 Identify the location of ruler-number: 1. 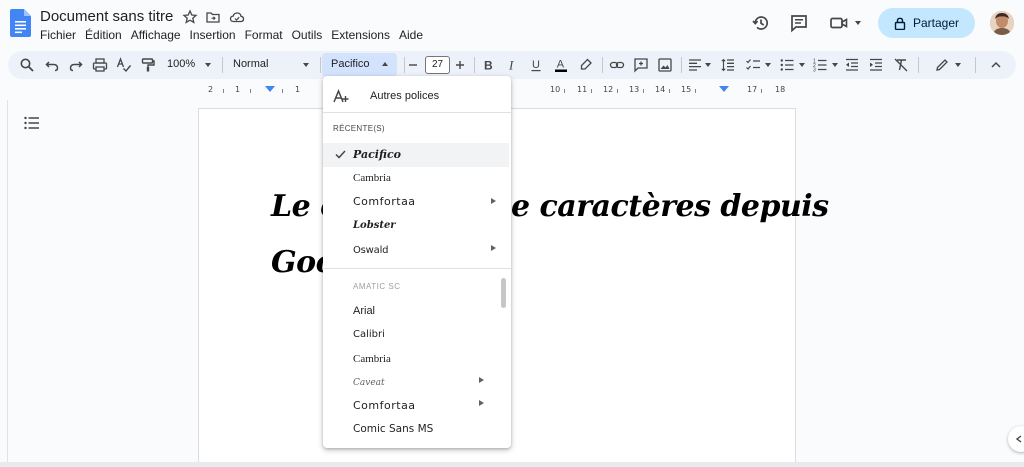
(238, 89).